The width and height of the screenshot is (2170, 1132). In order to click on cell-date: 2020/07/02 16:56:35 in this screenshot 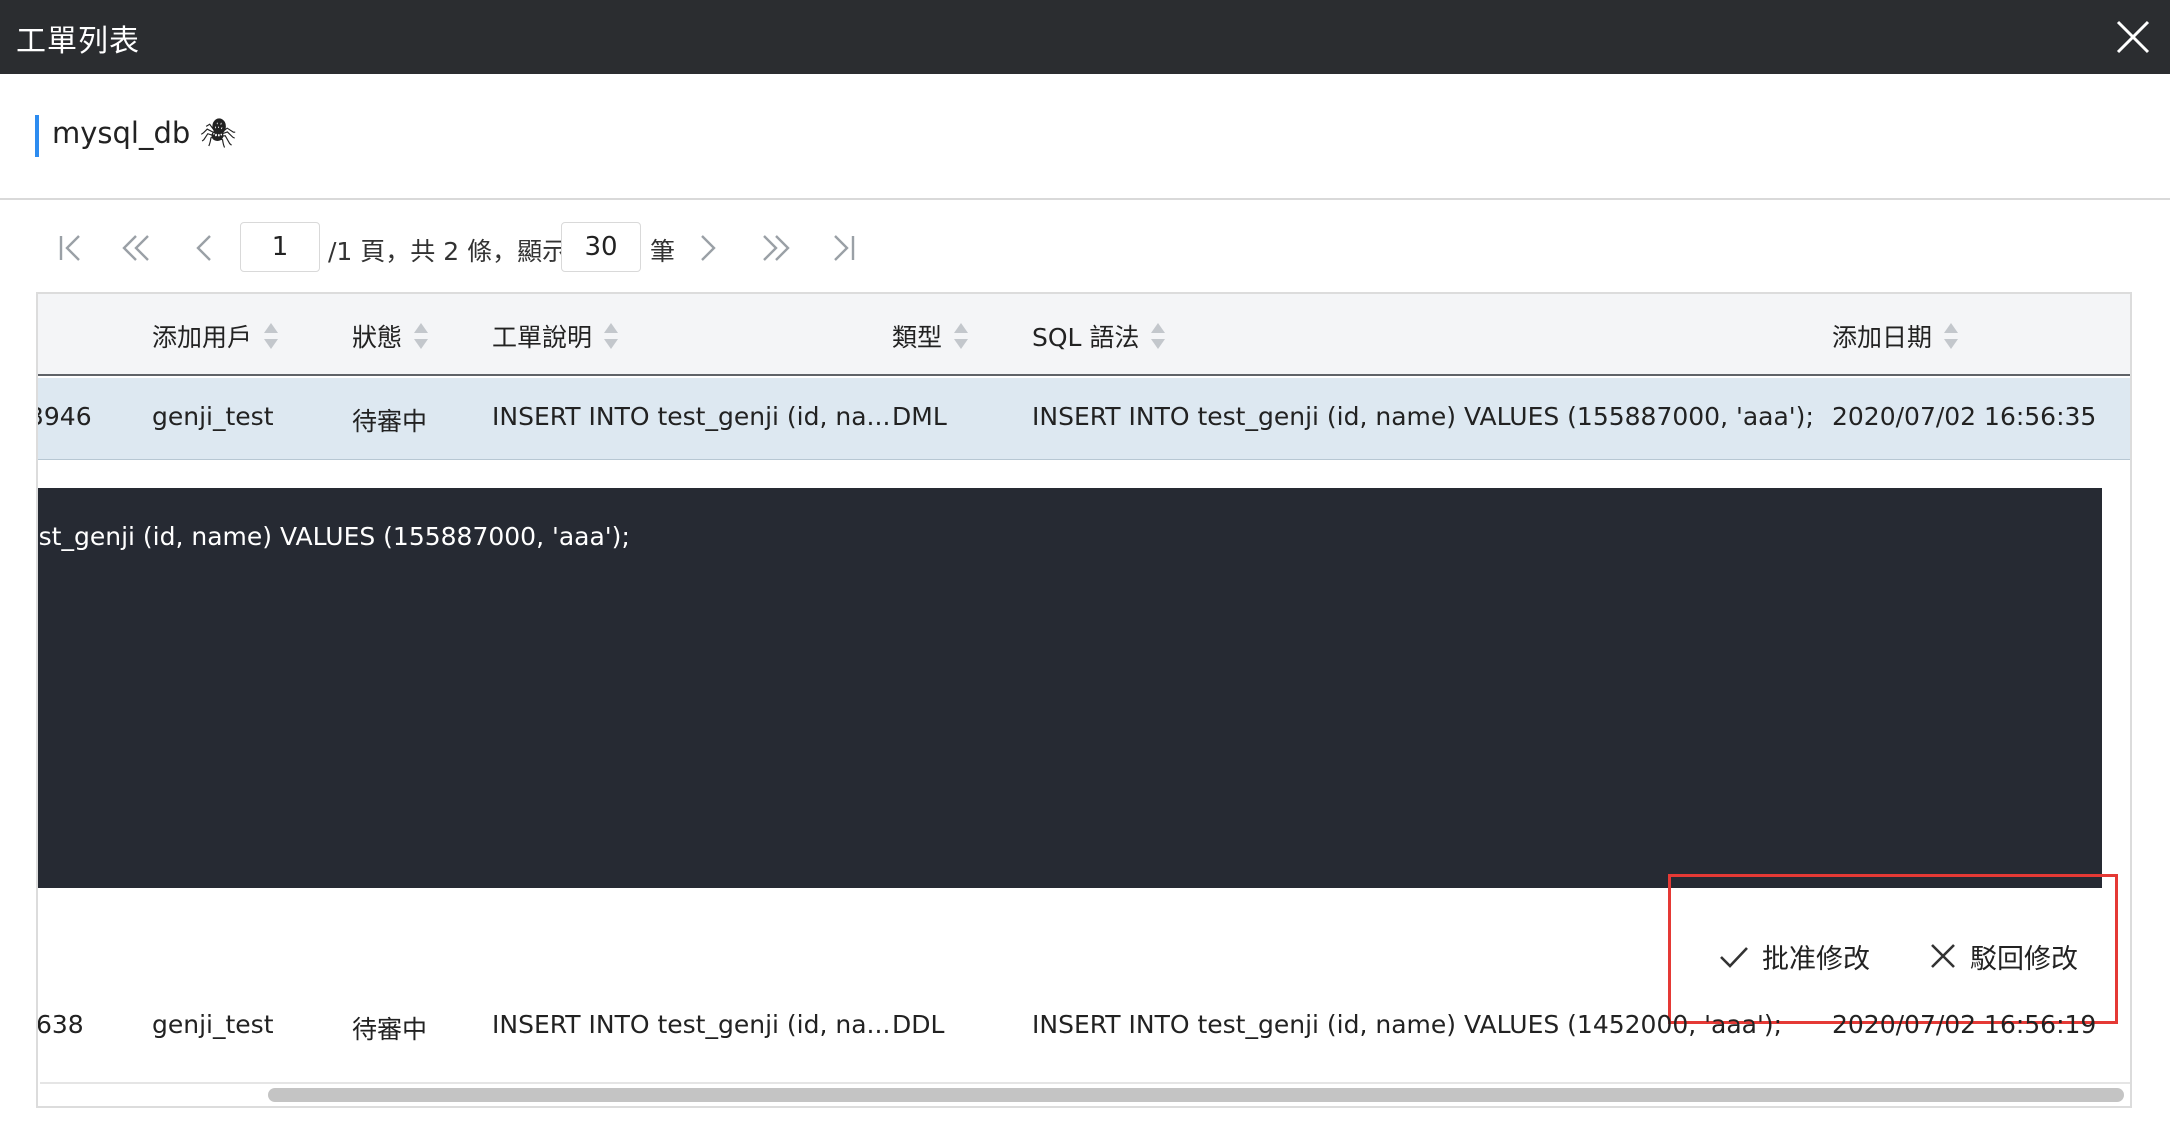, I will do `click(1964, 416)`.